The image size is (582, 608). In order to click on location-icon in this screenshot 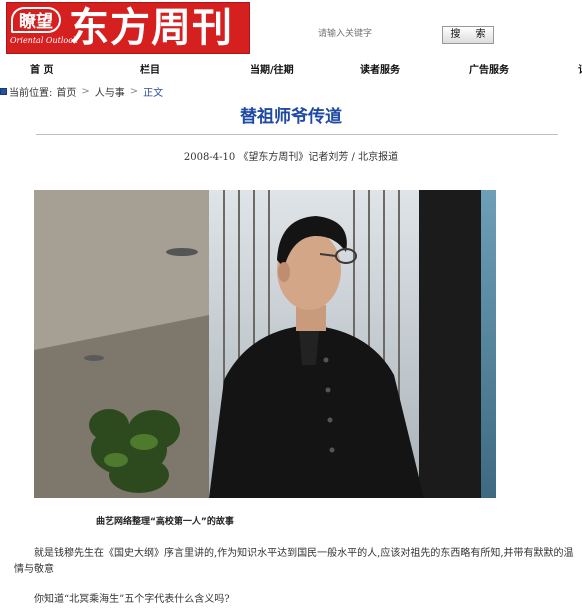, I will do `click(3, 91)`.